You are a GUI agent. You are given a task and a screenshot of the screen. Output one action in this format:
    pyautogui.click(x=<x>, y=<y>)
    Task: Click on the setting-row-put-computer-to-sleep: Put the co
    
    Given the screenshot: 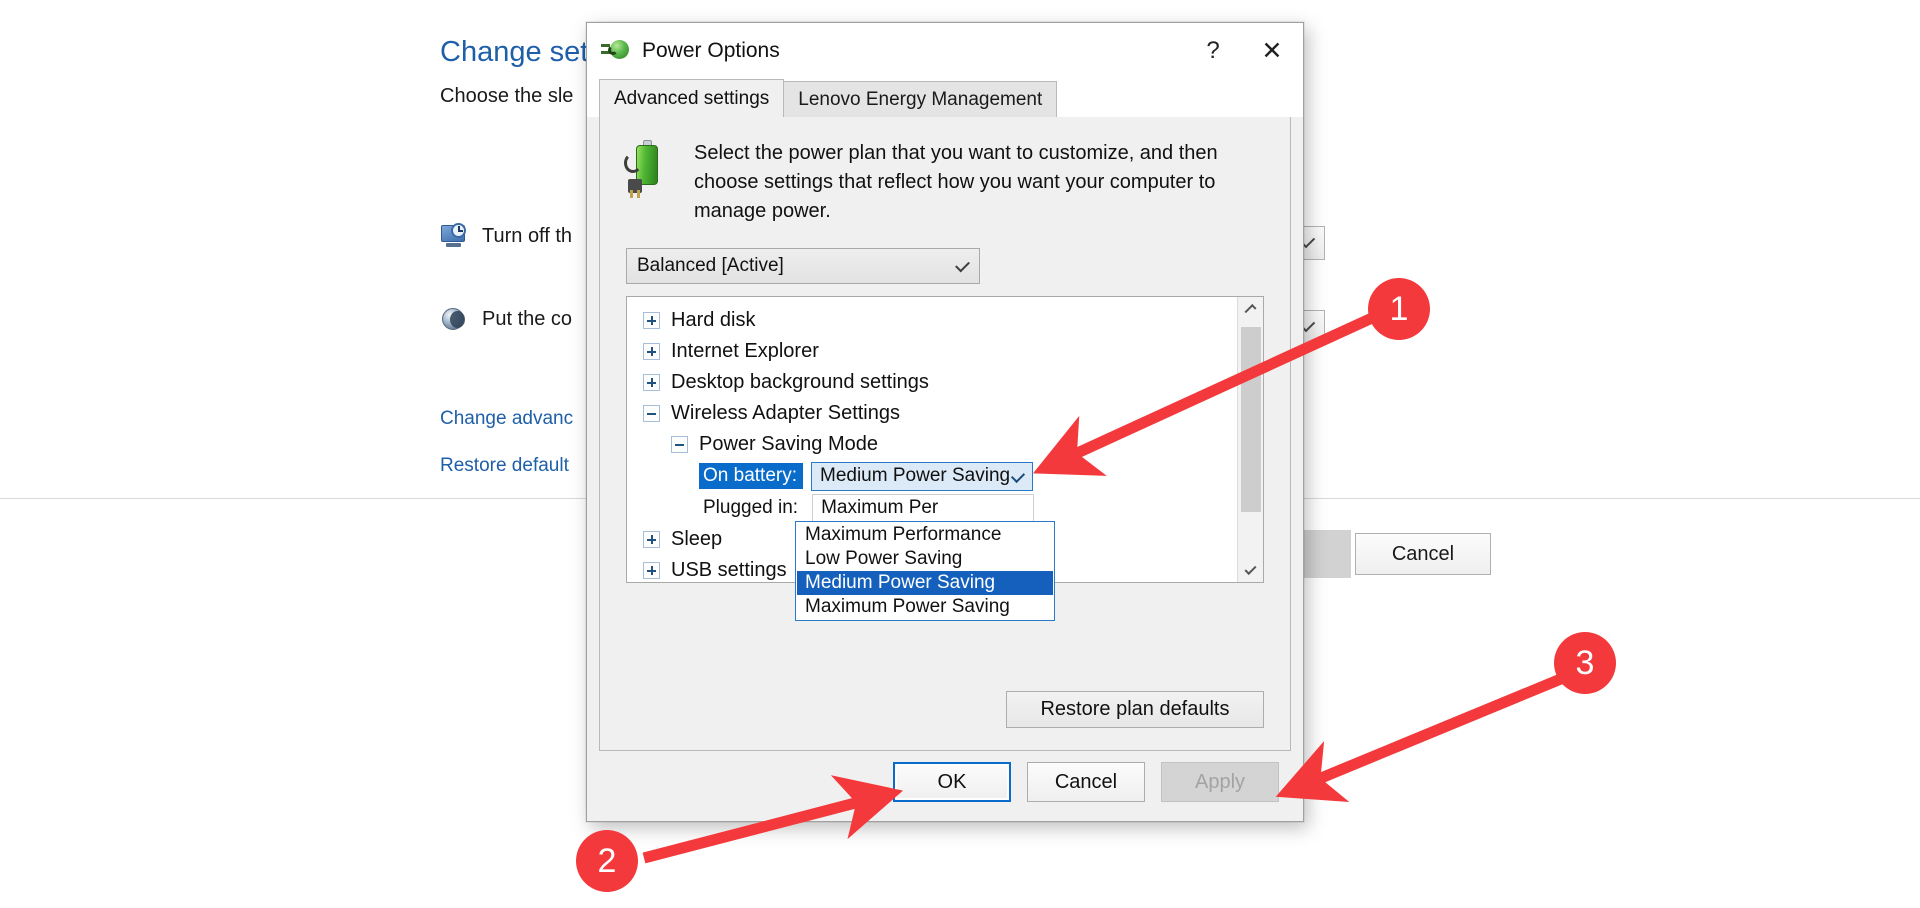 What is the action you would take?
    pyautogui.click(x=506, y=319)
    